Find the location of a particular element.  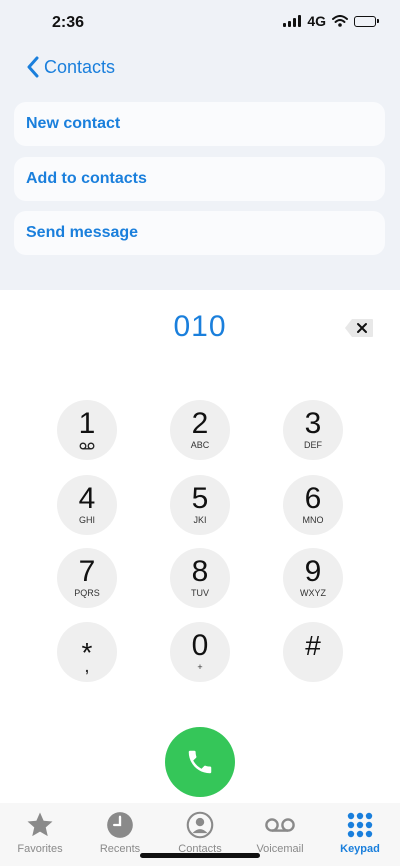

backspace-button is located at coordinates (359, 328).